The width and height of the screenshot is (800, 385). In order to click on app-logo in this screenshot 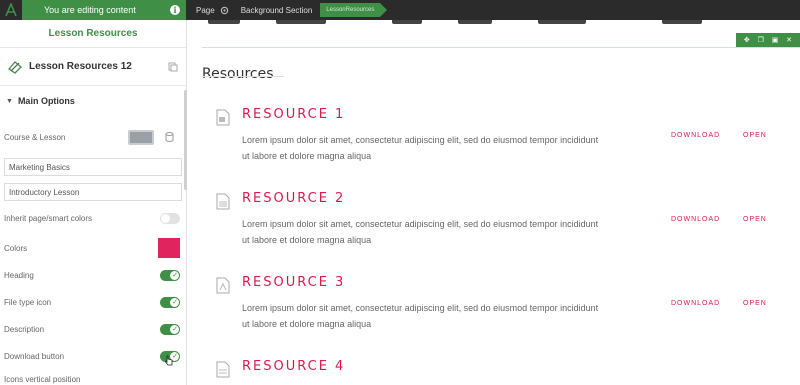, I will do `click(11, 10)`.